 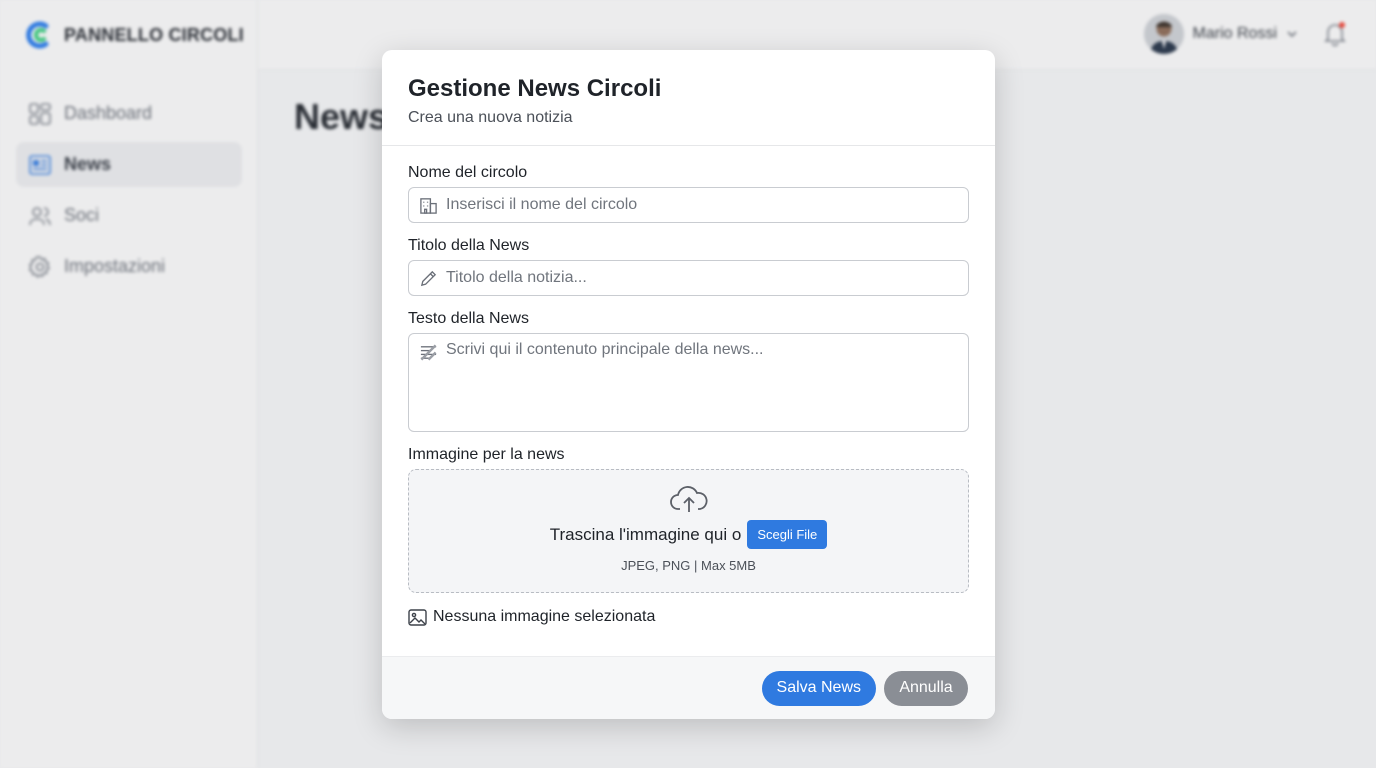 I want to click on sidebar-item-label: Impostazioni, so click(x=115, y=266).